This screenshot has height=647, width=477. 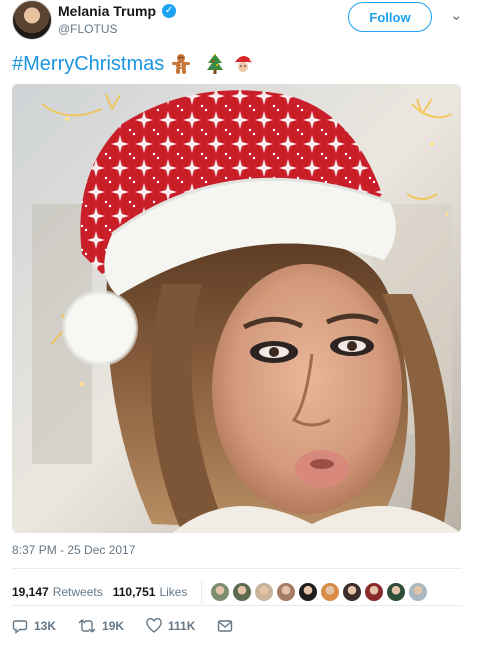 What do you see at coordinates (181, 64) in the screenshot?
I see `gingerbread-man-icon` at bounding box center [181, 64].